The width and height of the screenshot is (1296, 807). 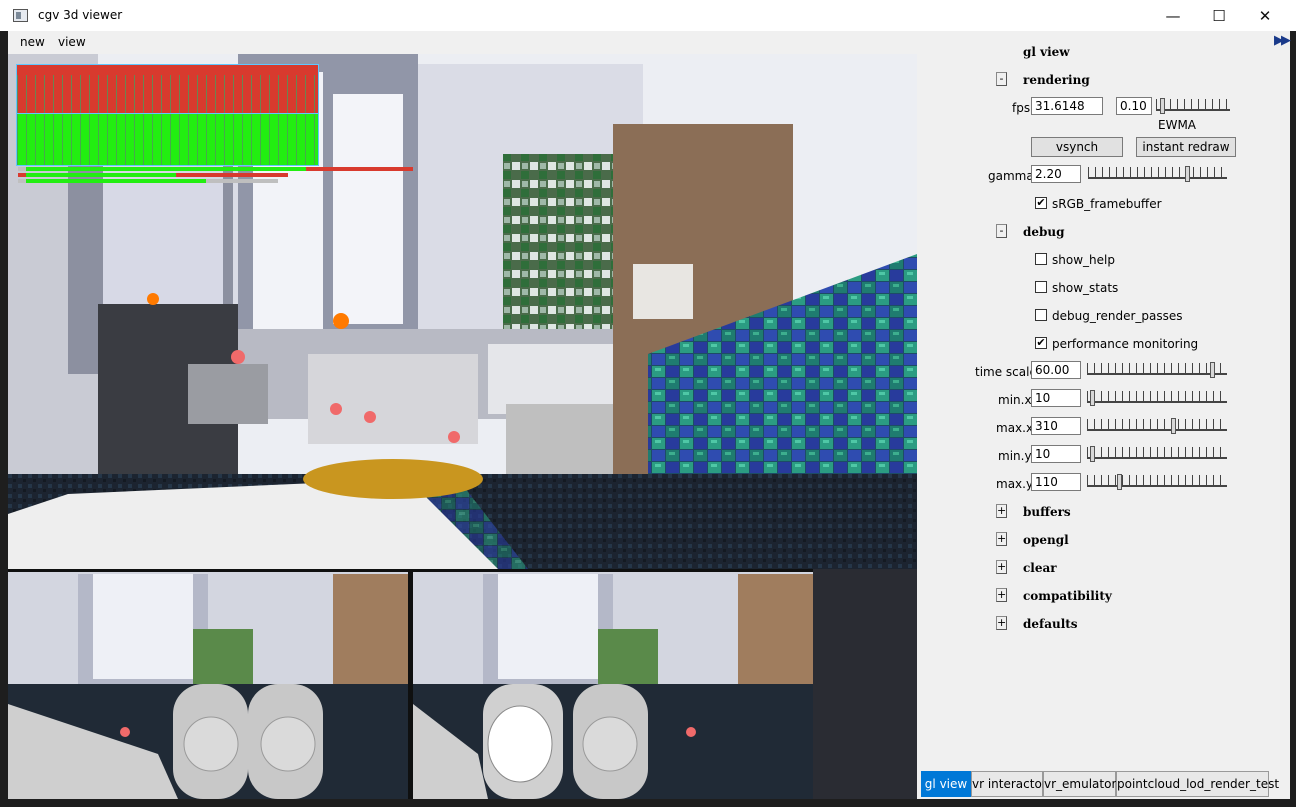 I want to click on double-chevron-right-icon: ▶▶, so click(x=1282, y=40).